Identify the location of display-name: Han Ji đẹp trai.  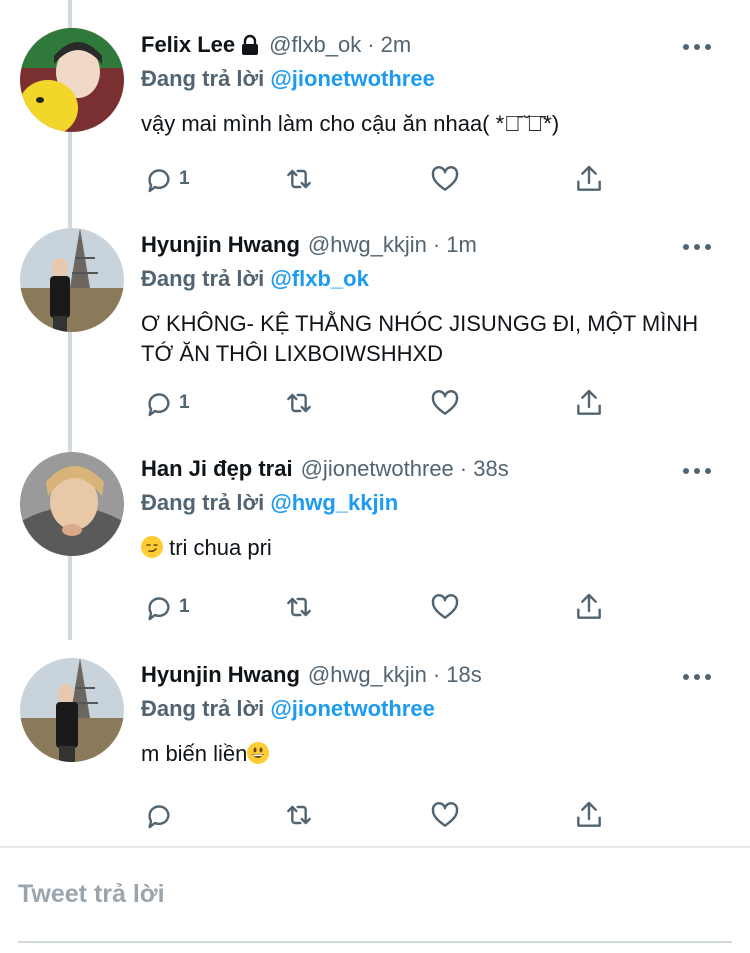
(217, 469).